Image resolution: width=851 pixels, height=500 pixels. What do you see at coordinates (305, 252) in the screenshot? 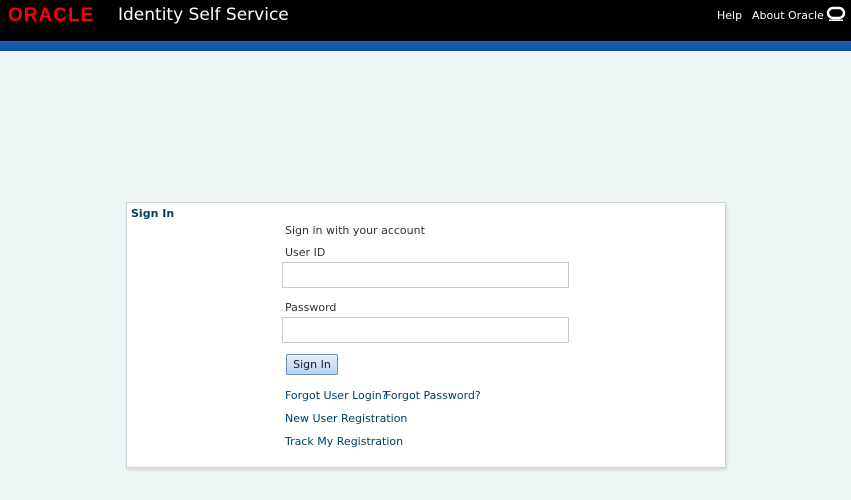
I see `user-id-label: User ID` at bounding box center [305, 252].